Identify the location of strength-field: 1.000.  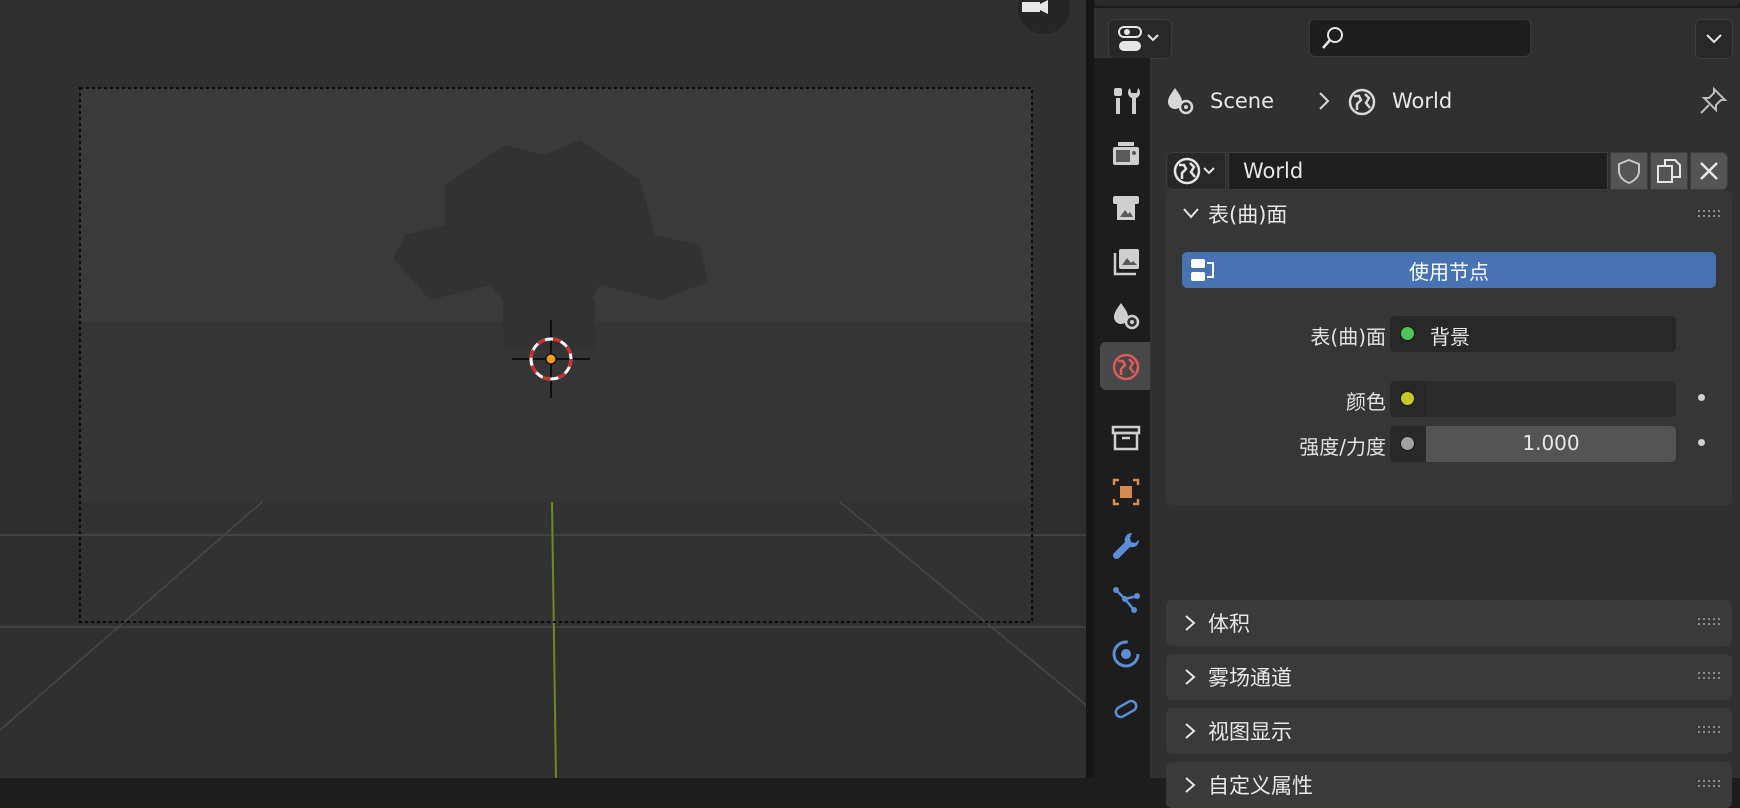
(1533, 444).